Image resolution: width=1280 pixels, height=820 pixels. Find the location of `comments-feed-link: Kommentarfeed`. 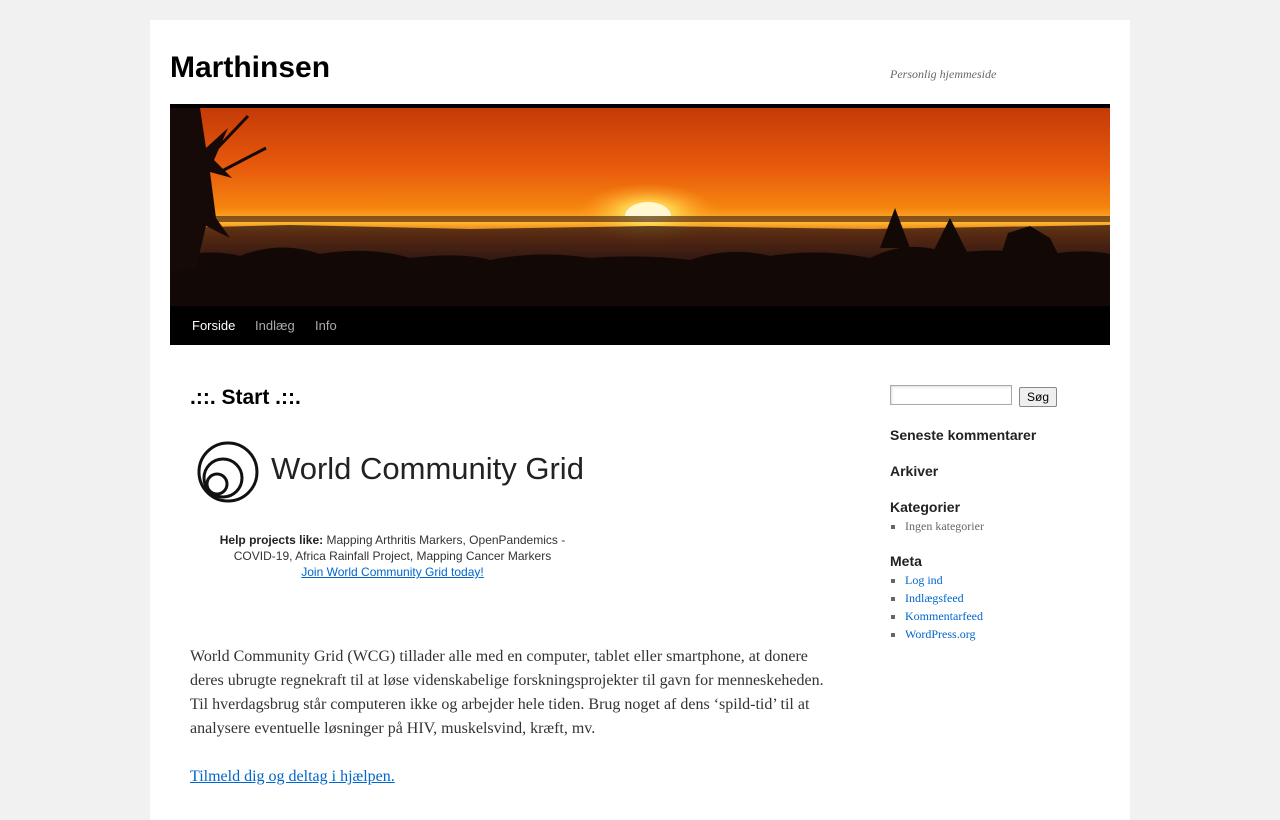

comments-feed-link: Kommentarfeed is located at coordinates (944, 616).